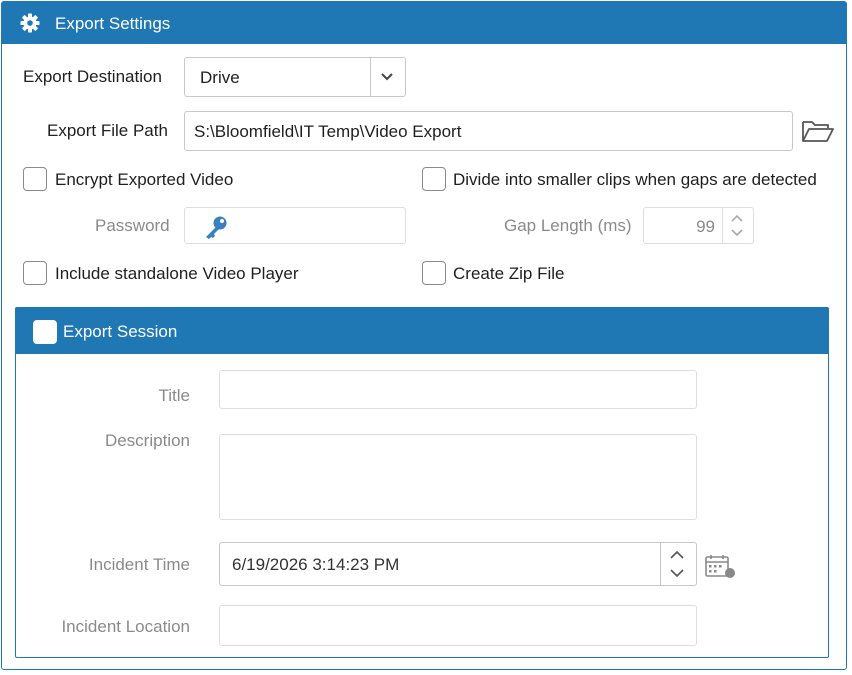  What do you see at coordinates (125, 626) in the screenshot?
I see `incident-location-label: Incident Location` at bounding box center [125, 626].